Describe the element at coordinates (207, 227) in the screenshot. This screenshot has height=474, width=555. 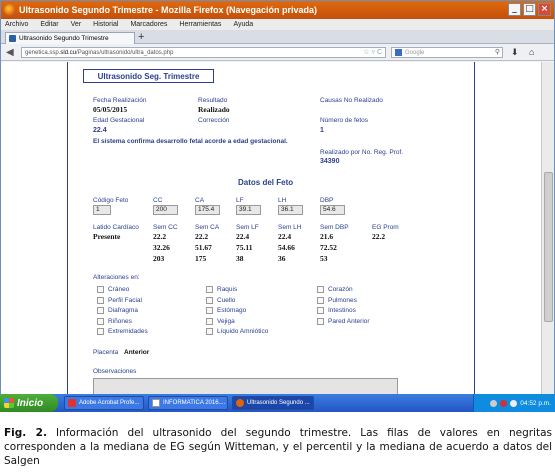
I see `sem-header: Sem CA` at that location.